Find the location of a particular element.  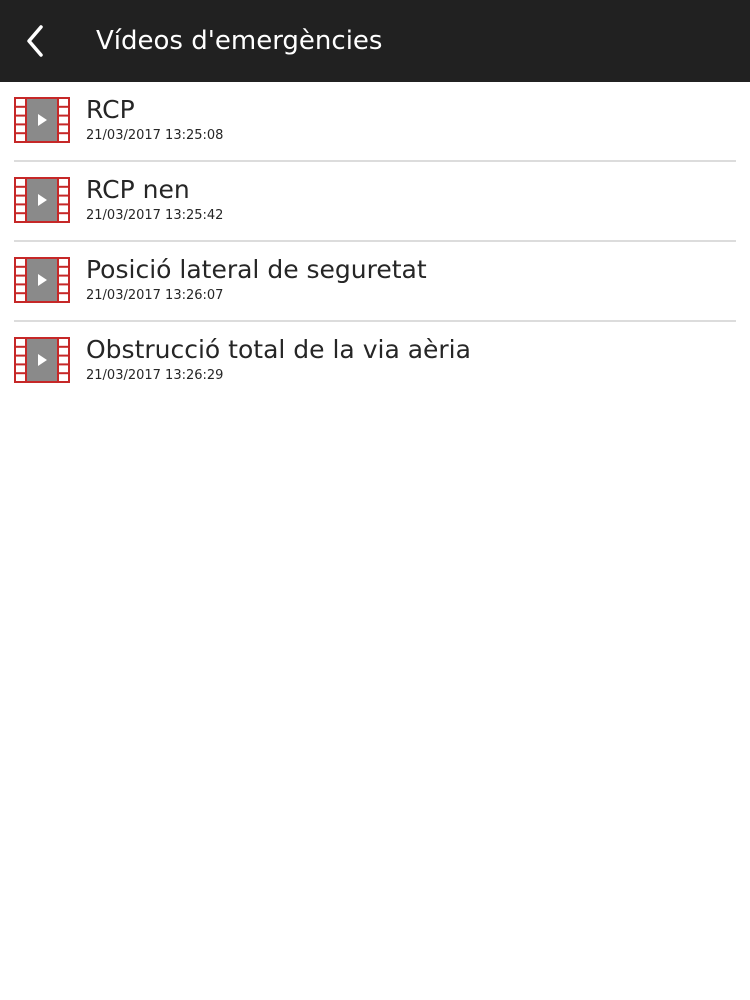

list-item-video-rcp: RCP 21/03/2017 13:25:08 is located at coordinates (375, 122).